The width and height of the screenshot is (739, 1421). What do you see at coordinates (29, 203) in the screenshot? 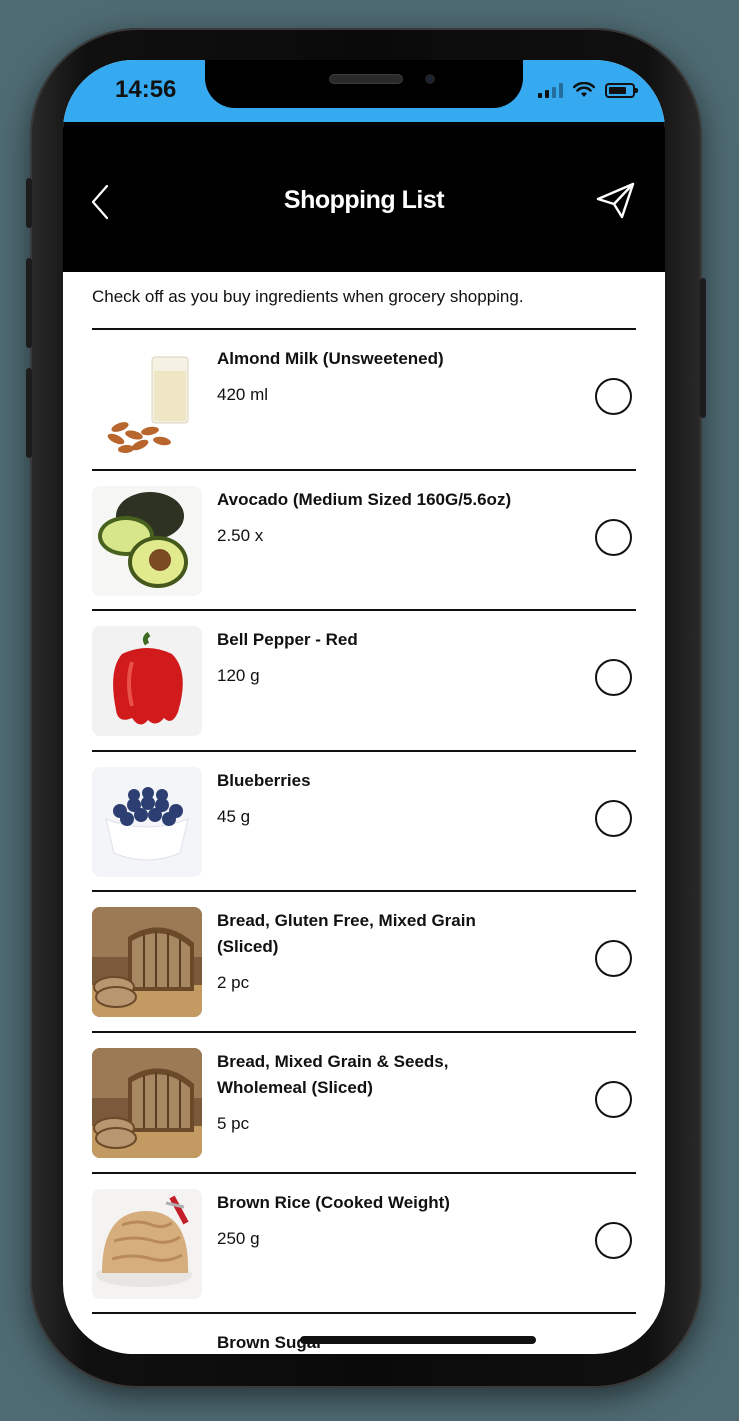
I see `mute-switch` at bounding box center [29, 203].